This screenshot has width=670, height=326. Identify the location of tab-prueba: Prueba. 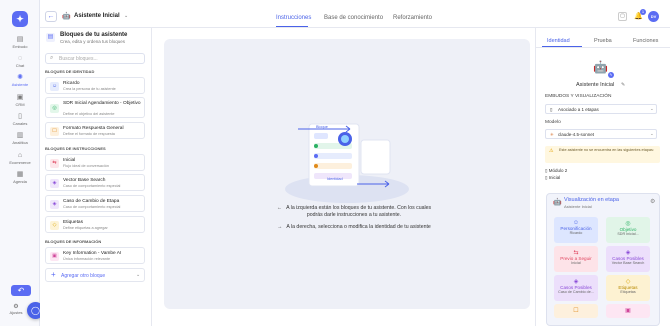
(603, 41).